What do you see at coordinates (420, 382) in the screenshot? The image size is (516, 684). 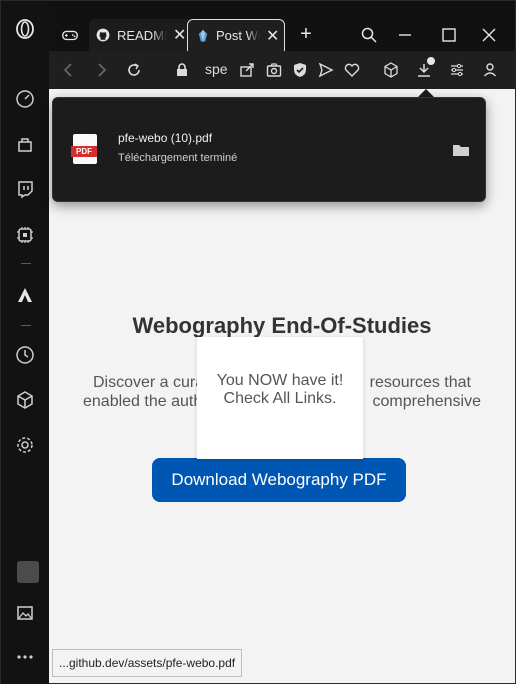 I see `description-text: resources that` at bounding box center [420, 382].